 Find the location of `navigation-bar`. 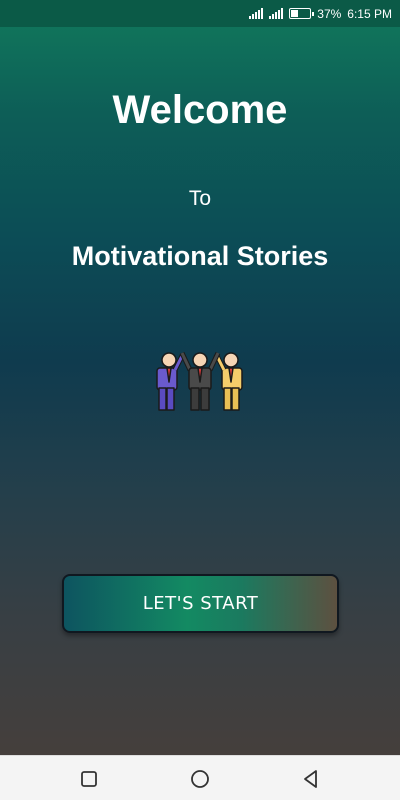

navigation-bar is located at coordinates (200, 777).